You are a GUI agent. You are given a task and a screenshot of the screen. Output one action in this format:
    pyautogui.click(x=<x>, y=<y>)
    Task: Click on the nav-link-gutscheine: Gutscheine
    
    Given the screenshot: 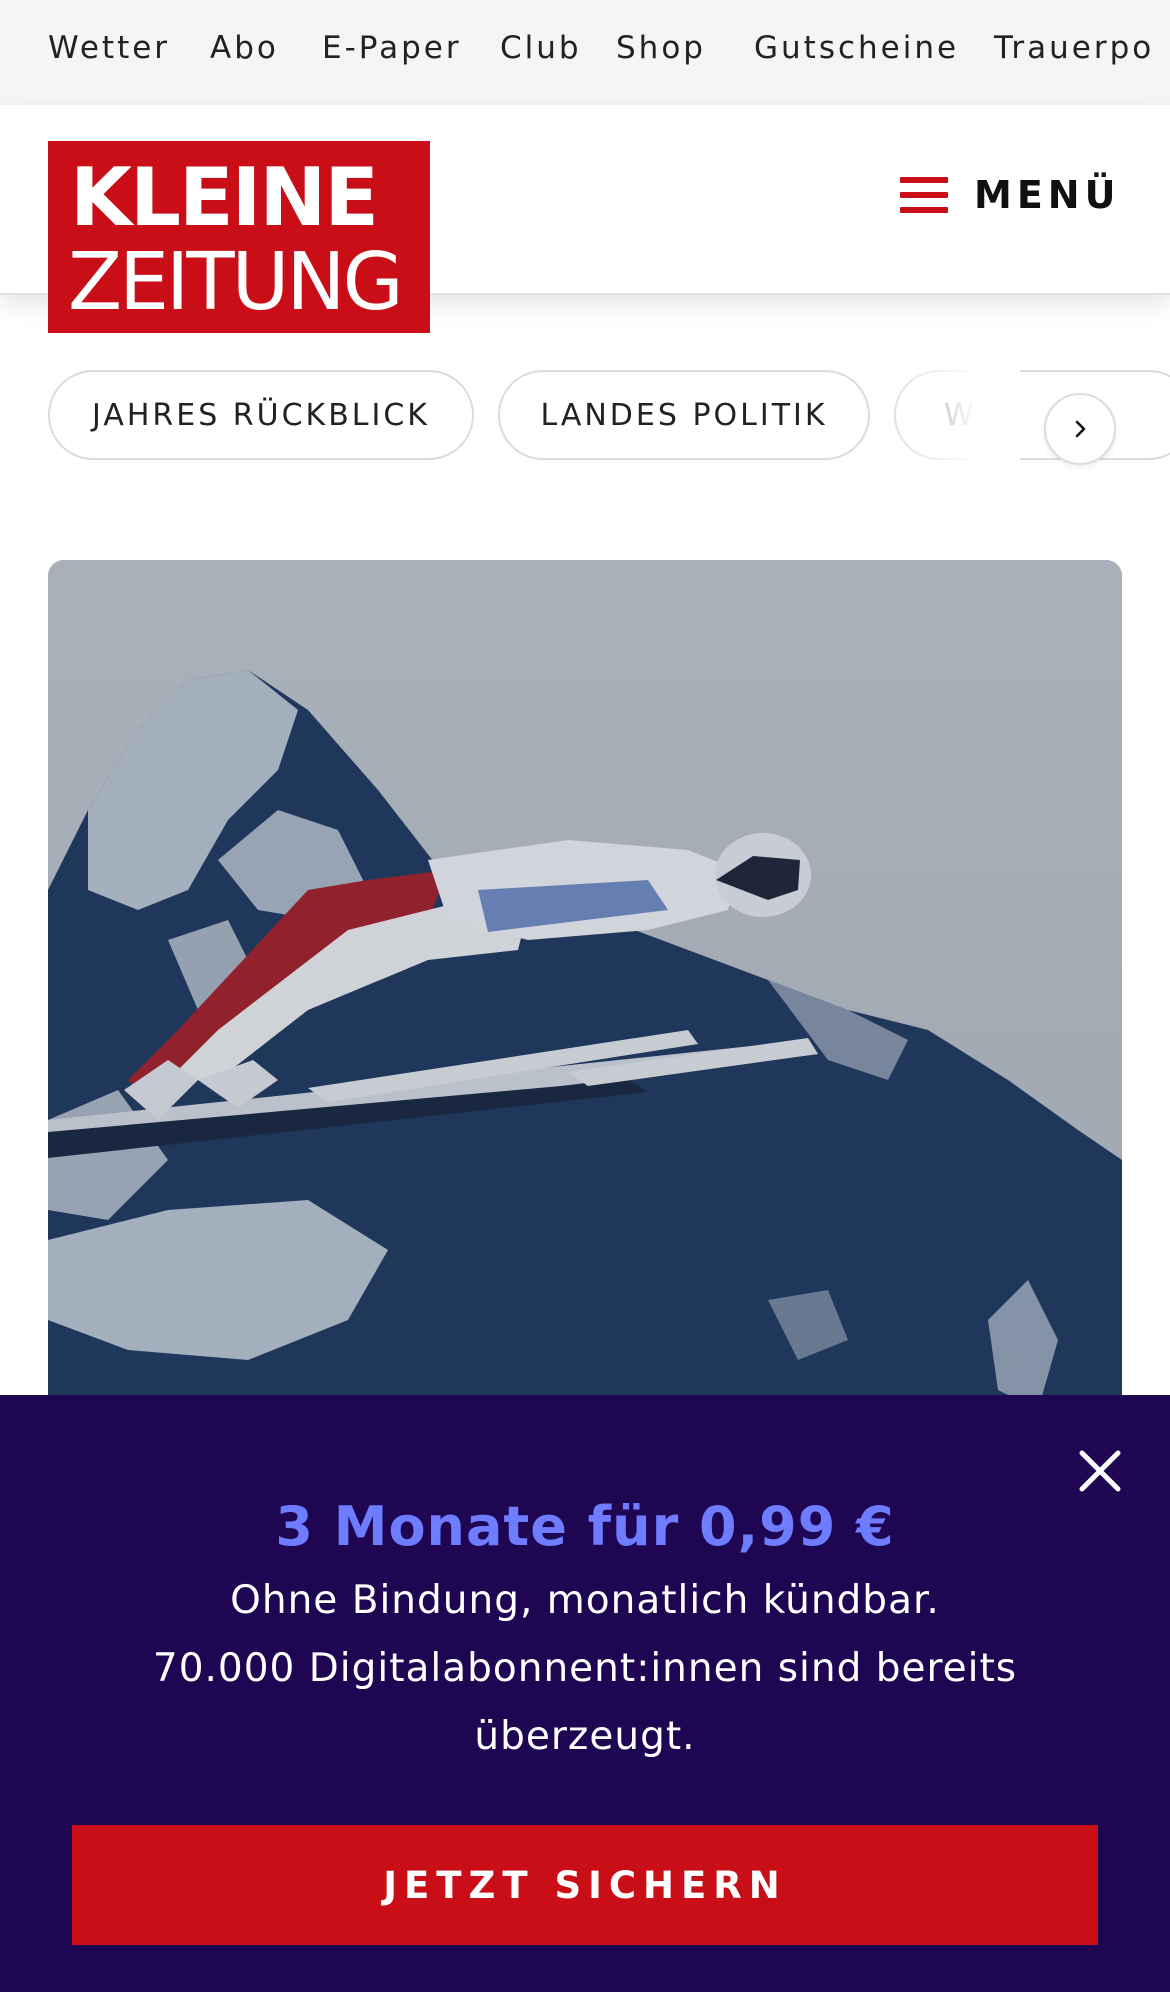 What is the action you would take?
    pyautogui.click(x=856, y=48)
    